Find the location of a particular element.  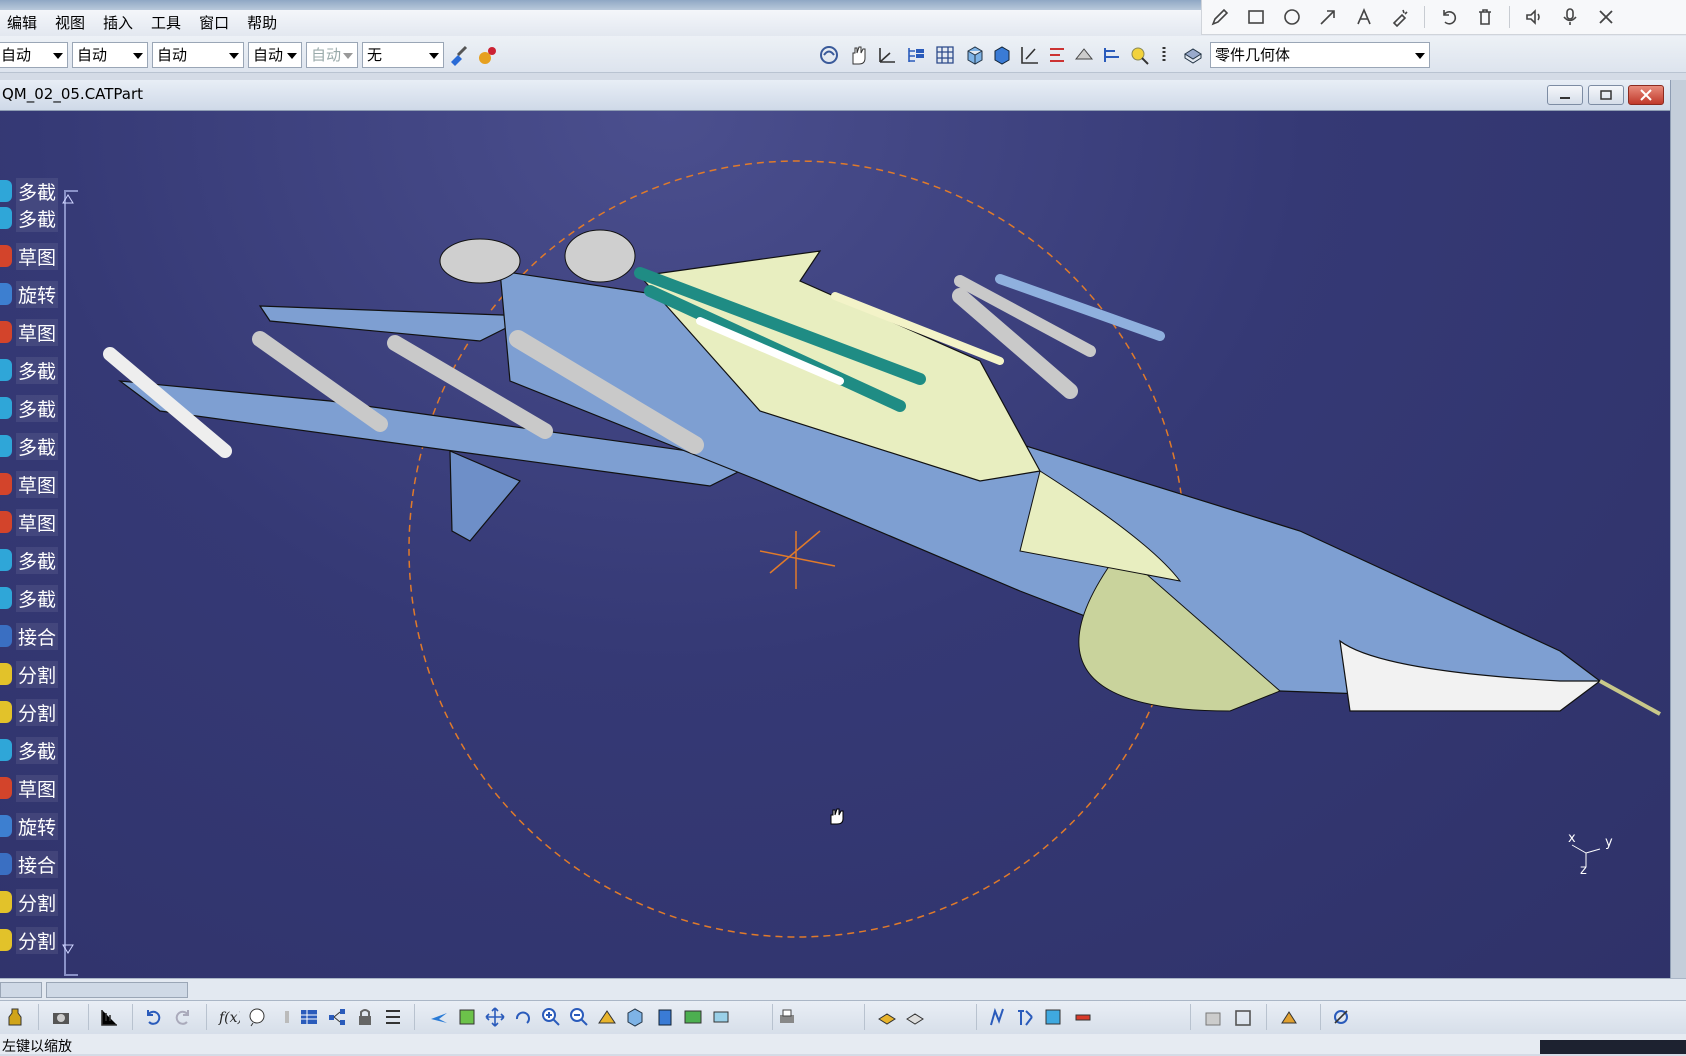

trash-icon is located at coordinates (1485, 17).